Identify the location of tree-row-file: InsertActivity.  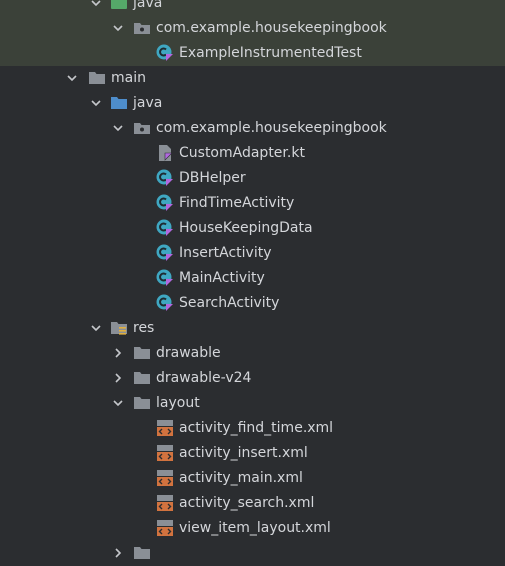
(252, 253).